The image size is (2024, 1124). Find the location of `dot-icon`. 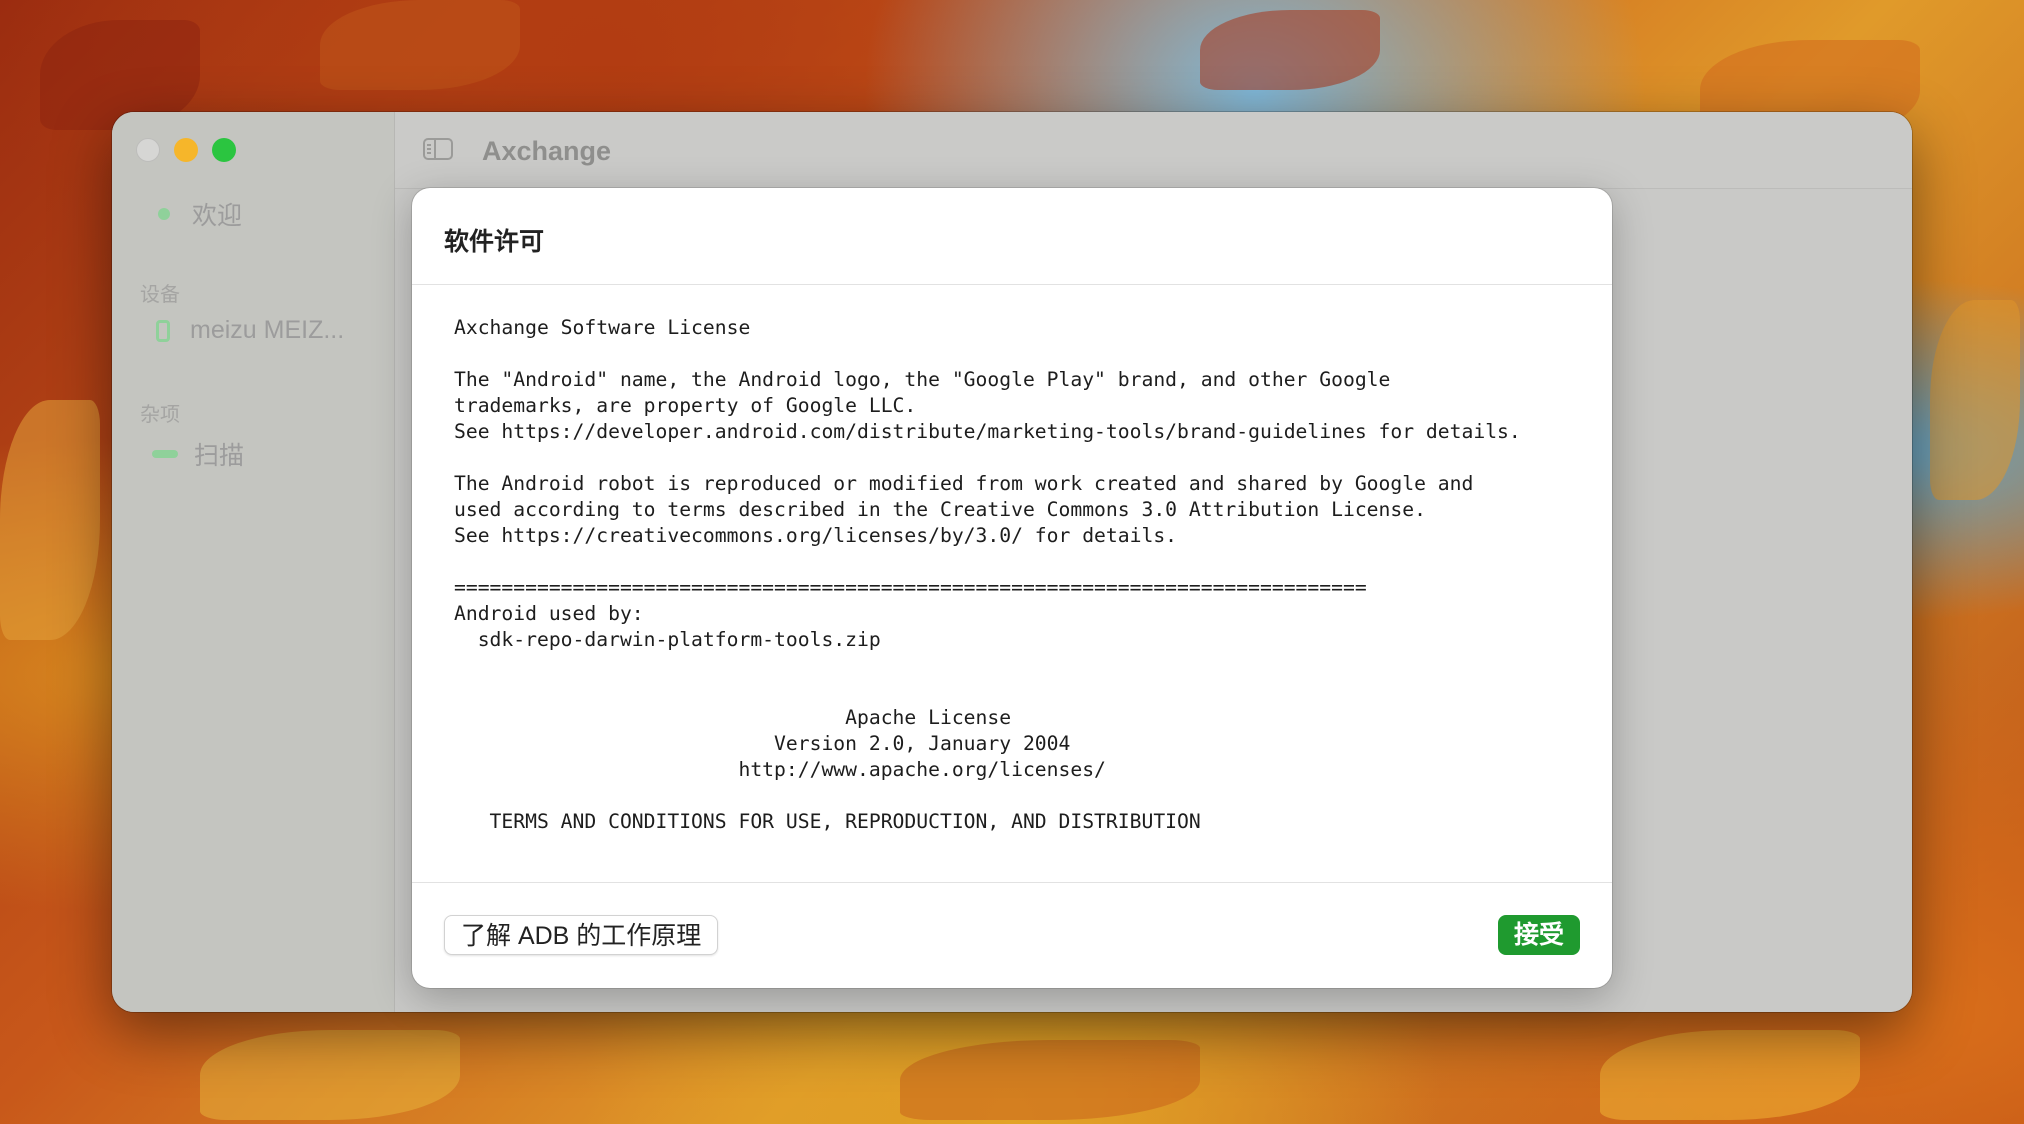

dot-icon is located at coordinates (164, 214).